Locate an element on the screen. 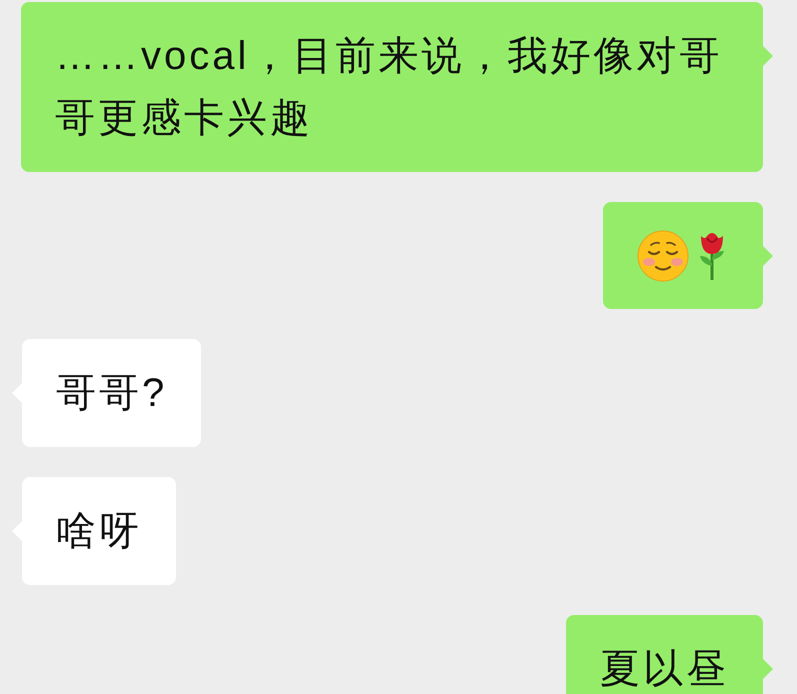 The image size is (797, 694). message-bubble: 夏以昼 is located at coordinates (664, 654).